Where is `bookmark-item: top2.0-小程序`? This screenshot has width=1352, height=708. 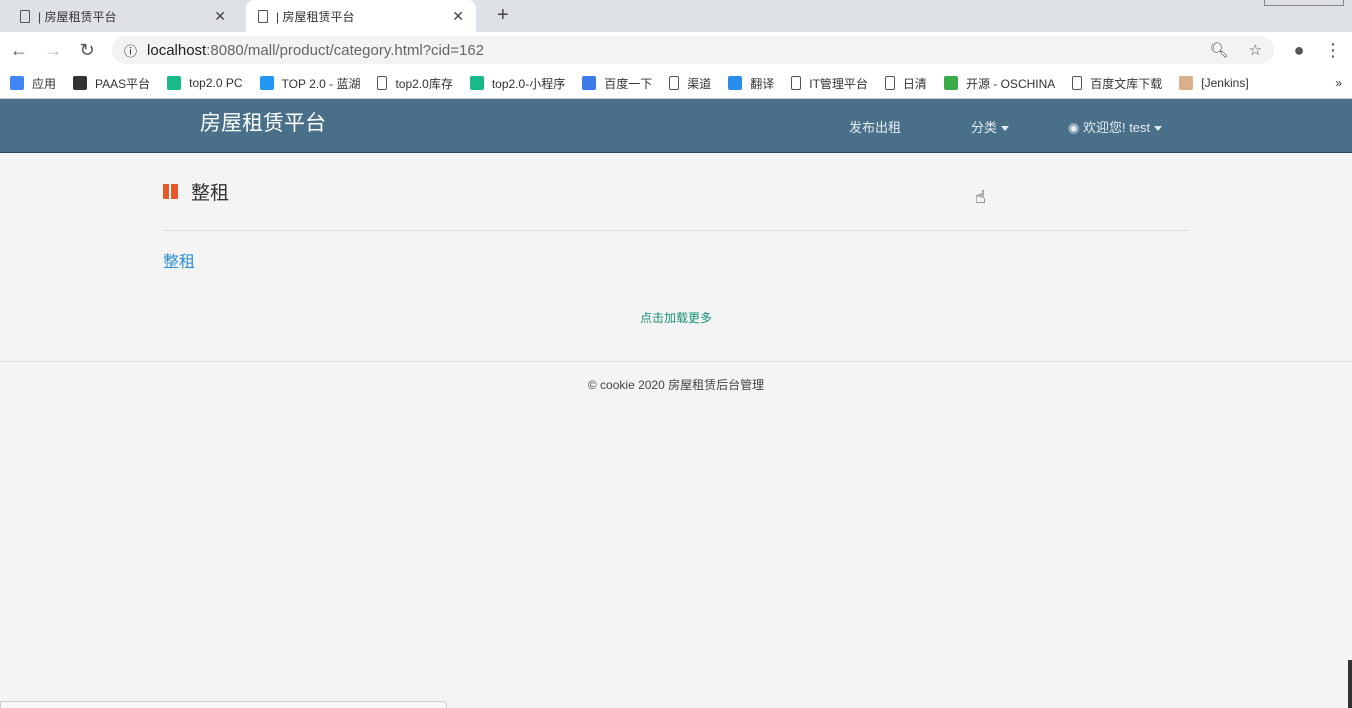
bookmark-item: top2.0-小程序 is located at coordinates (517, 83).